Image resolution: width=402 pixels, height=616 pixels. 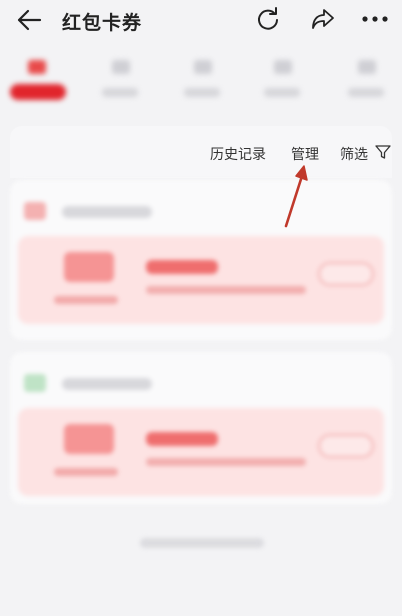 What do you see at coordinates (323, 19) in the screenshot?
I see `share-icon` at bounding box center [323, 19].